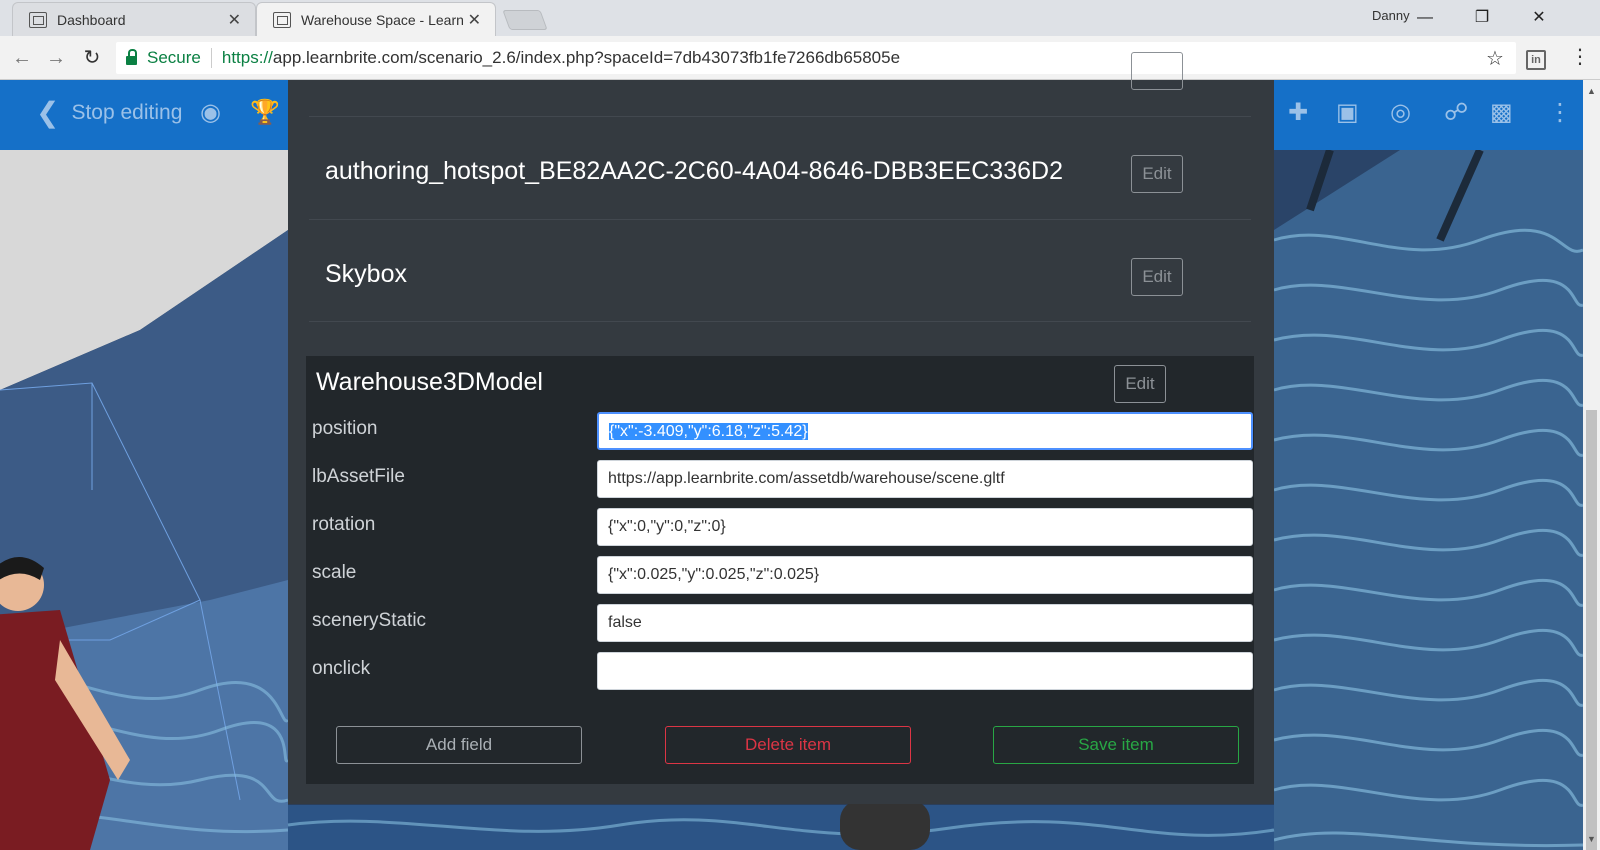 This screenshot has width=1600, height=850. What do you see at coordinates (1456, 112) in the screenshot?
I see `share-icon: ☍` at bounding box center [1456, 112].